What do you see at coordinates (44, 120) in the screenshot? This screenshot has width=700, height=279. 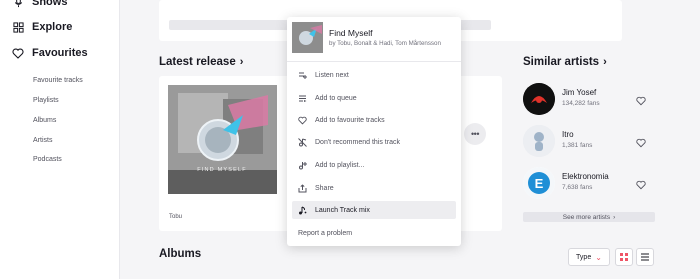 I see `sidebar-item-albums: Albums` at bounding box center [44, 120].